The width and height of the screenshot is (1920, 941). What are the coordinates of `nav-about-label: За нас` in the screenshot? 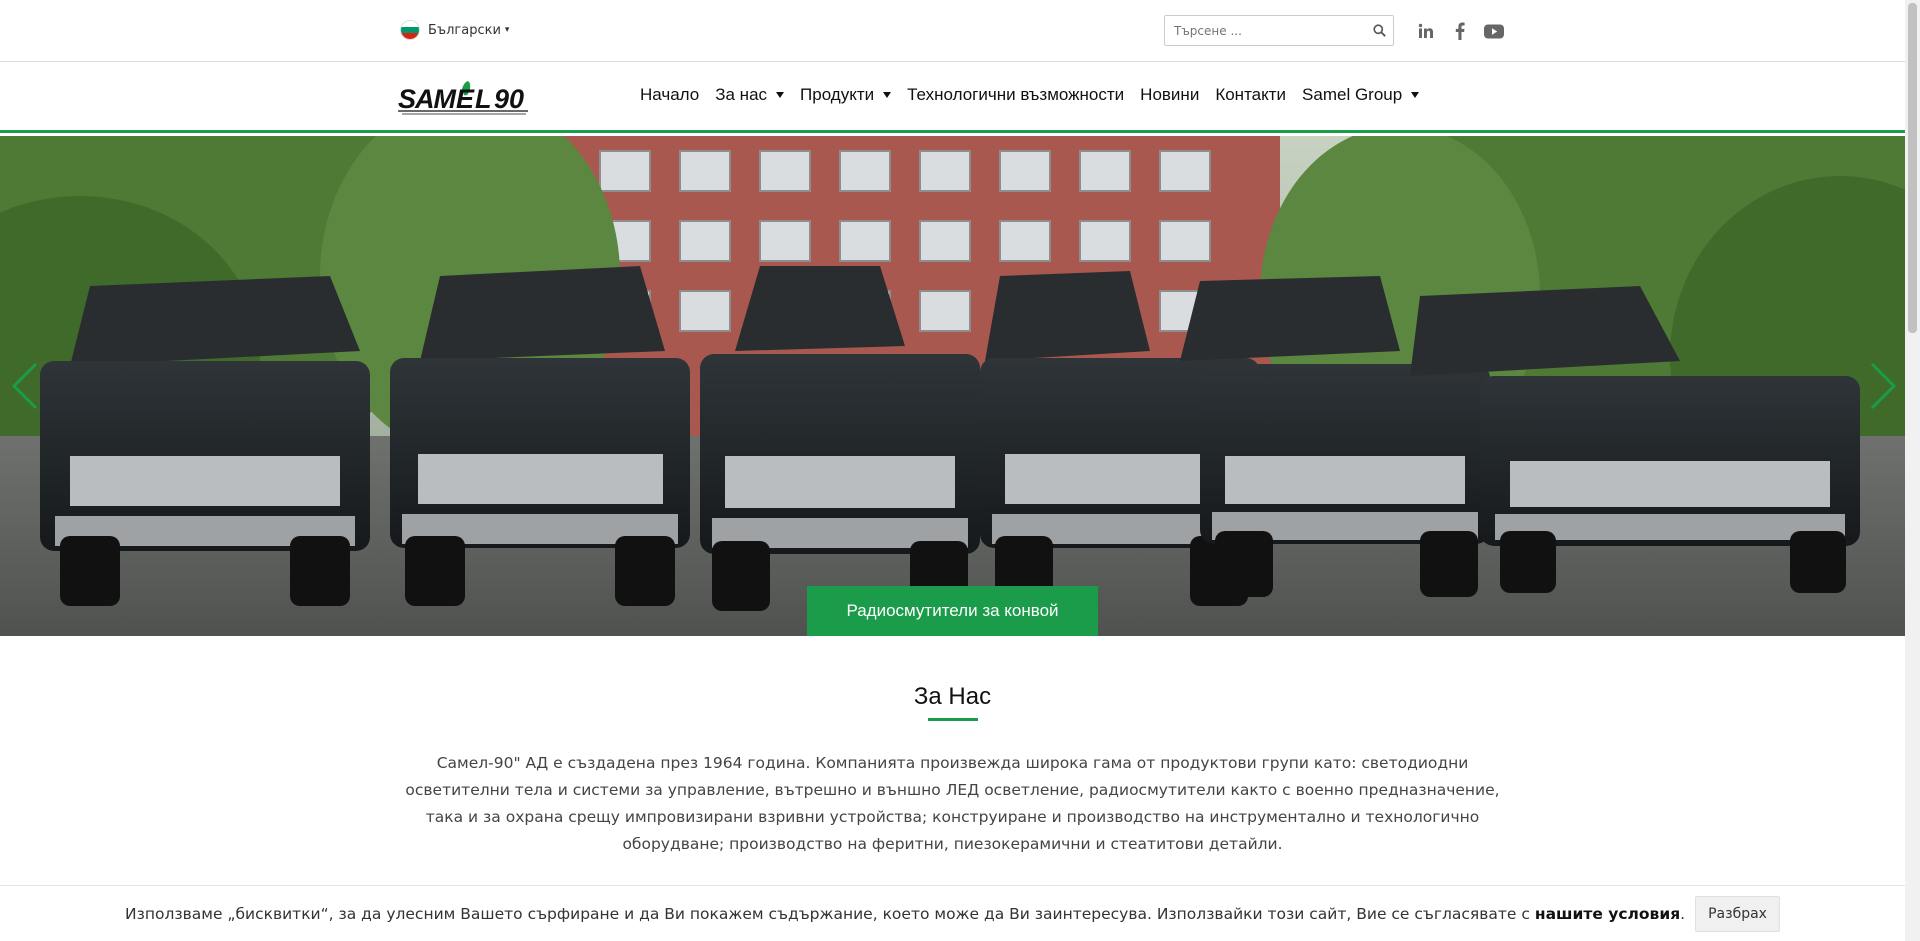 It's located at (741, 94).